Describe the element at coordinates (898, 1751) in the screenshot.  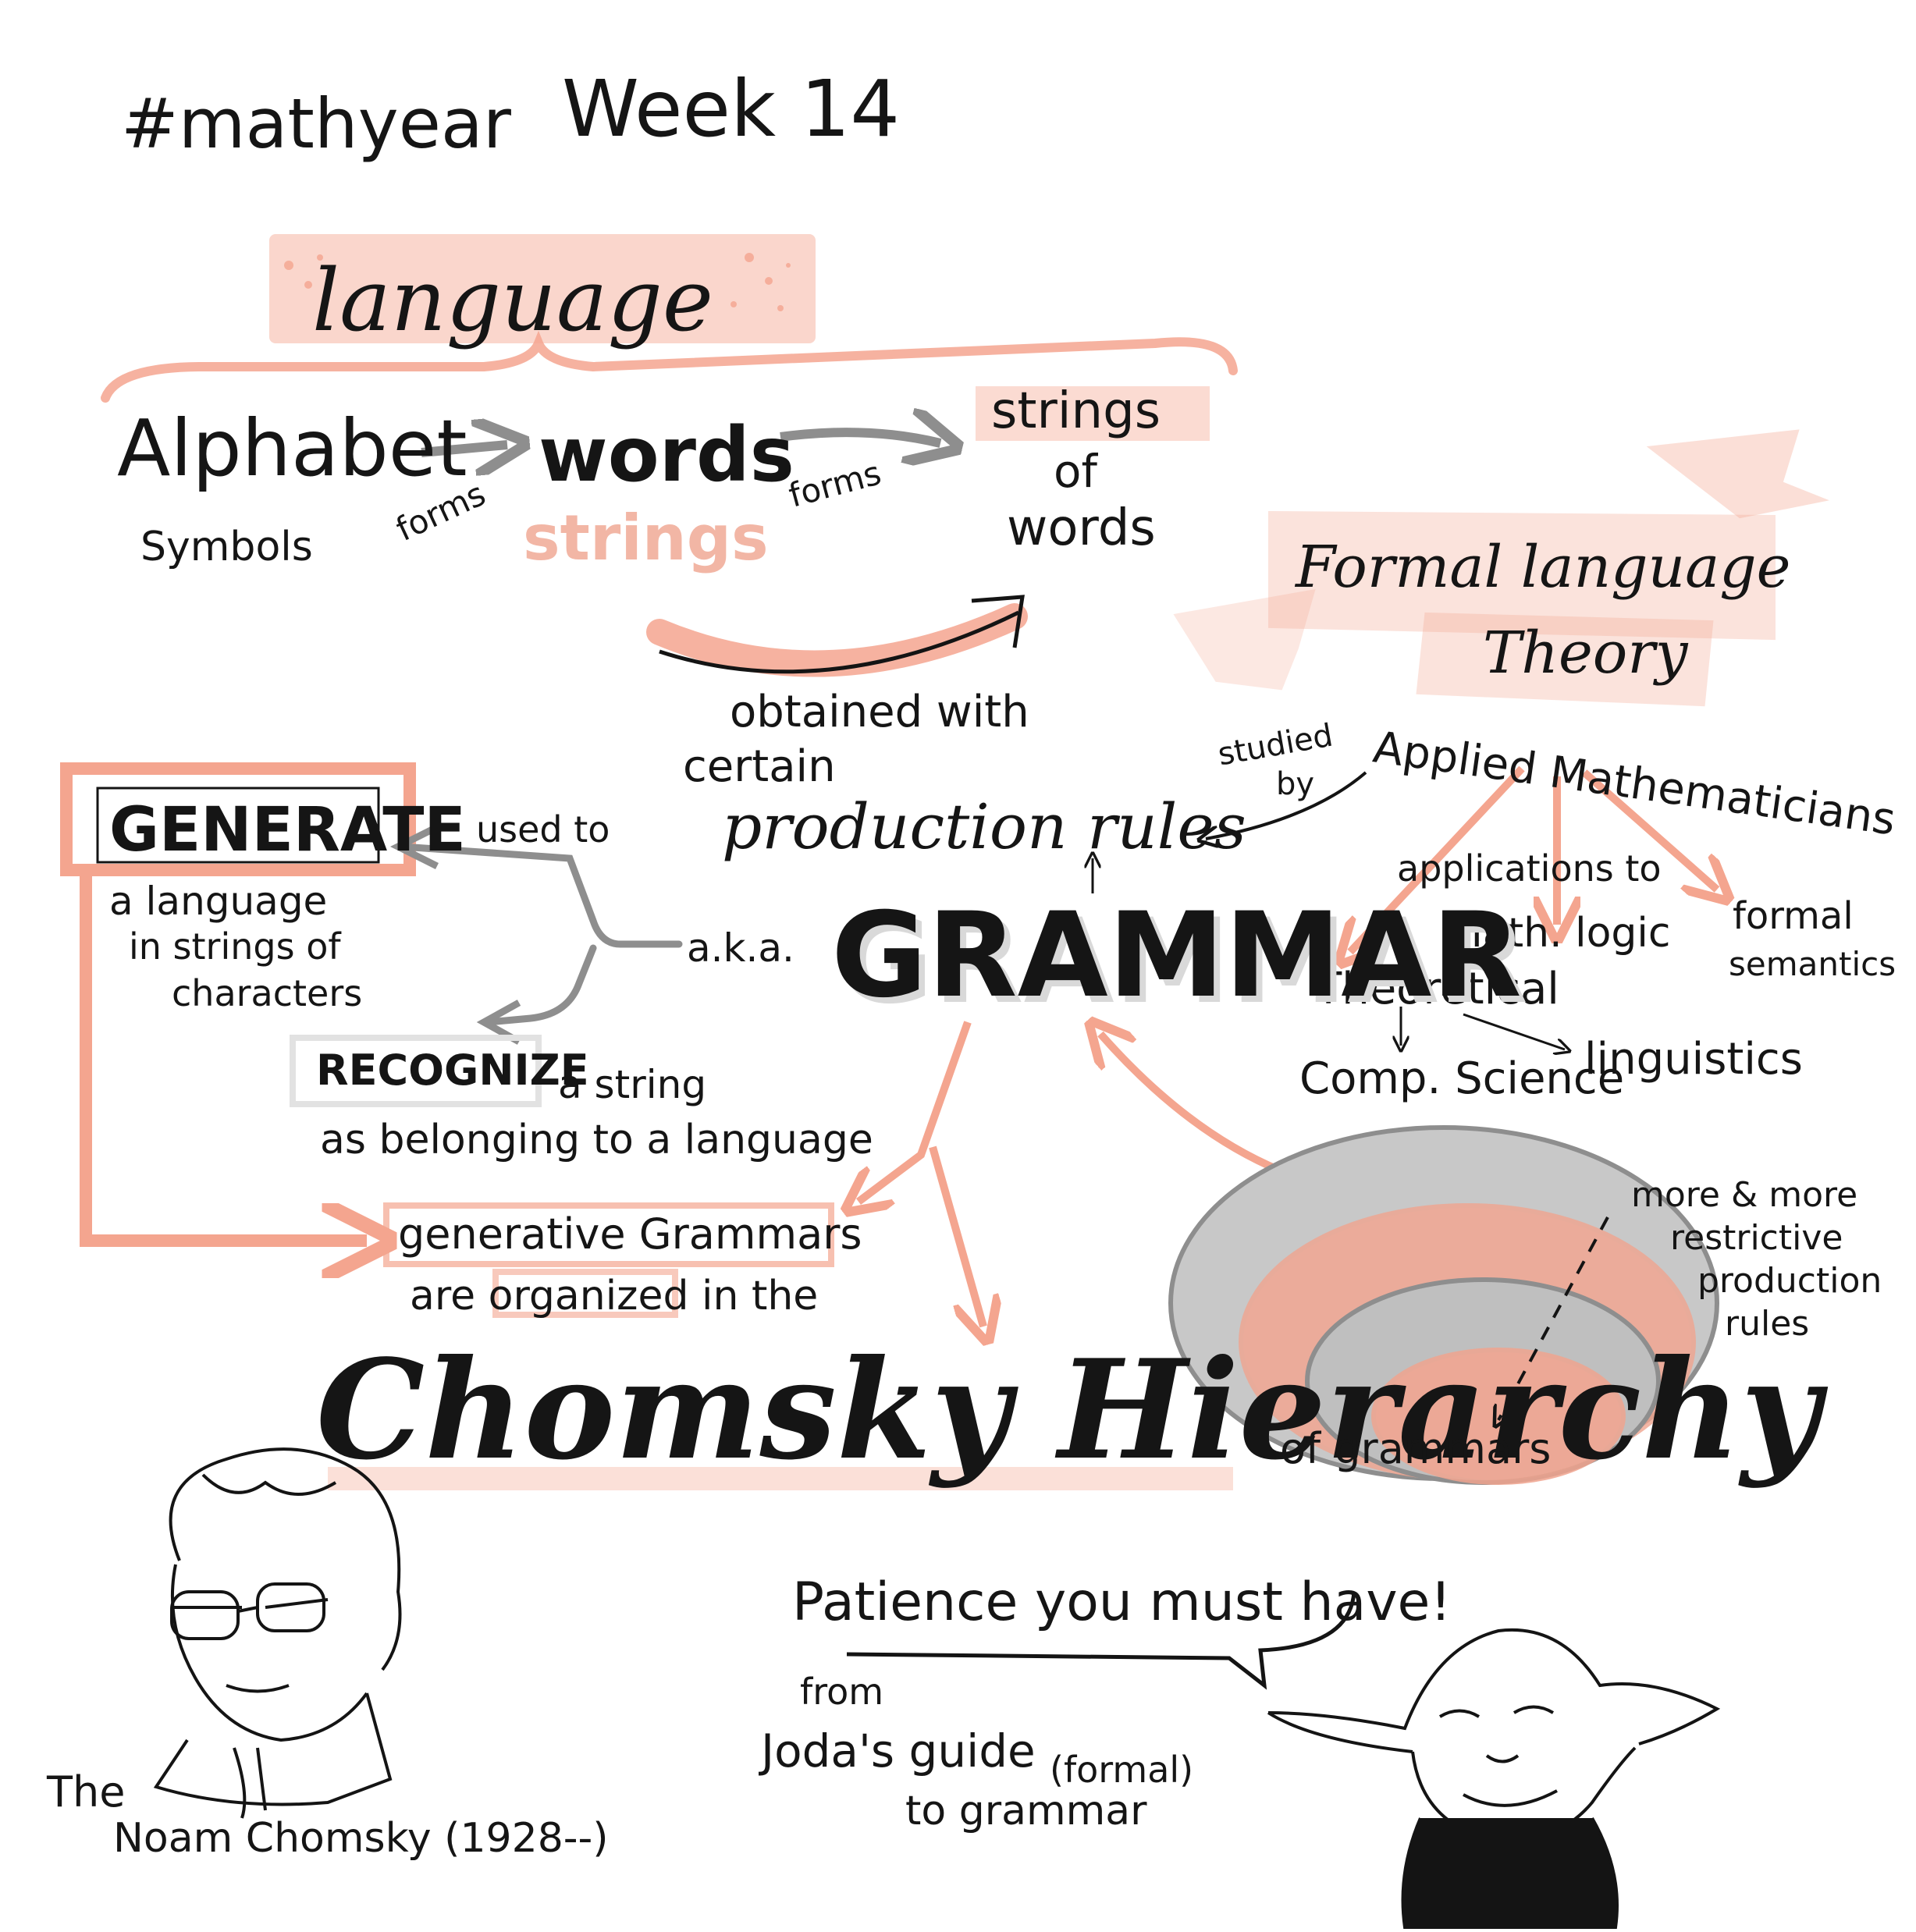
I see `yoda-guide: Joda's guide` at that location.